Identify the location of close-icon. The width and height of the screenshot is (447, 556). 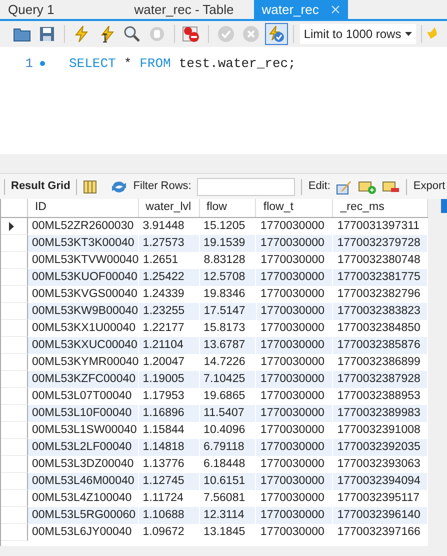
(335, 9).